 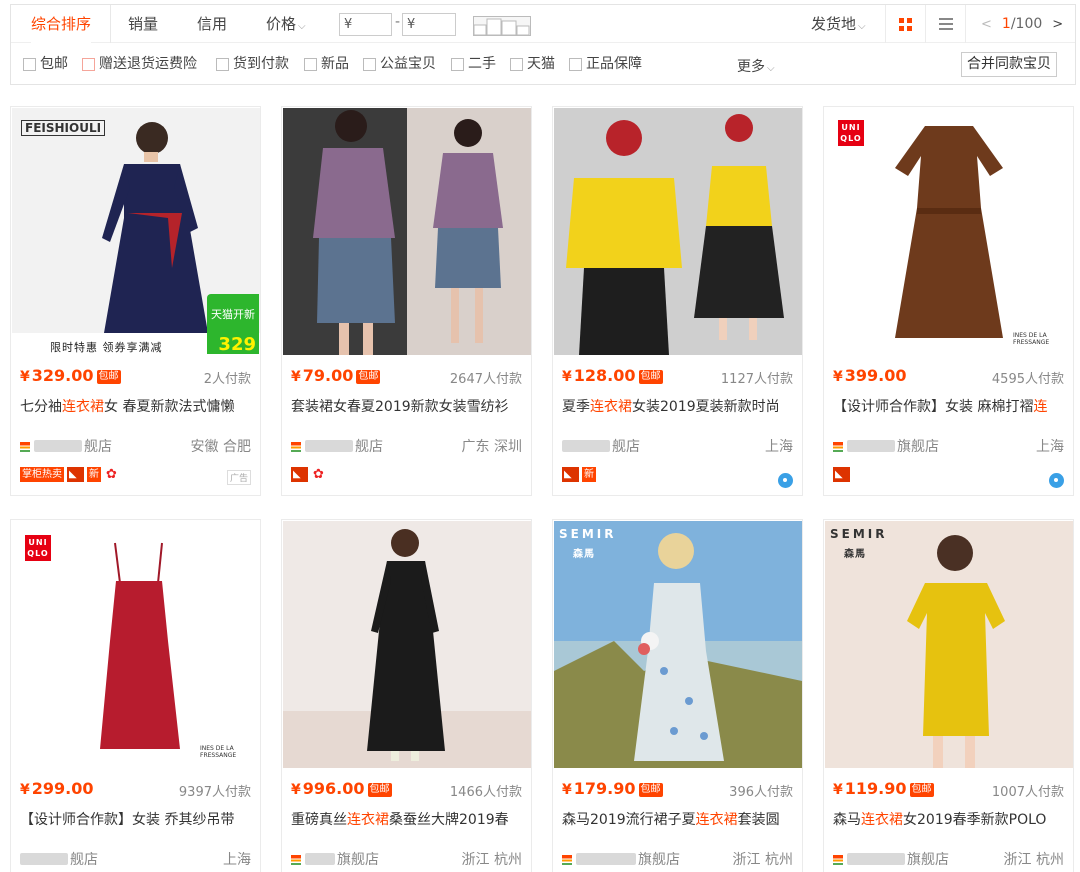 I want to click on list-view-icon, so click(x=945, y=24).